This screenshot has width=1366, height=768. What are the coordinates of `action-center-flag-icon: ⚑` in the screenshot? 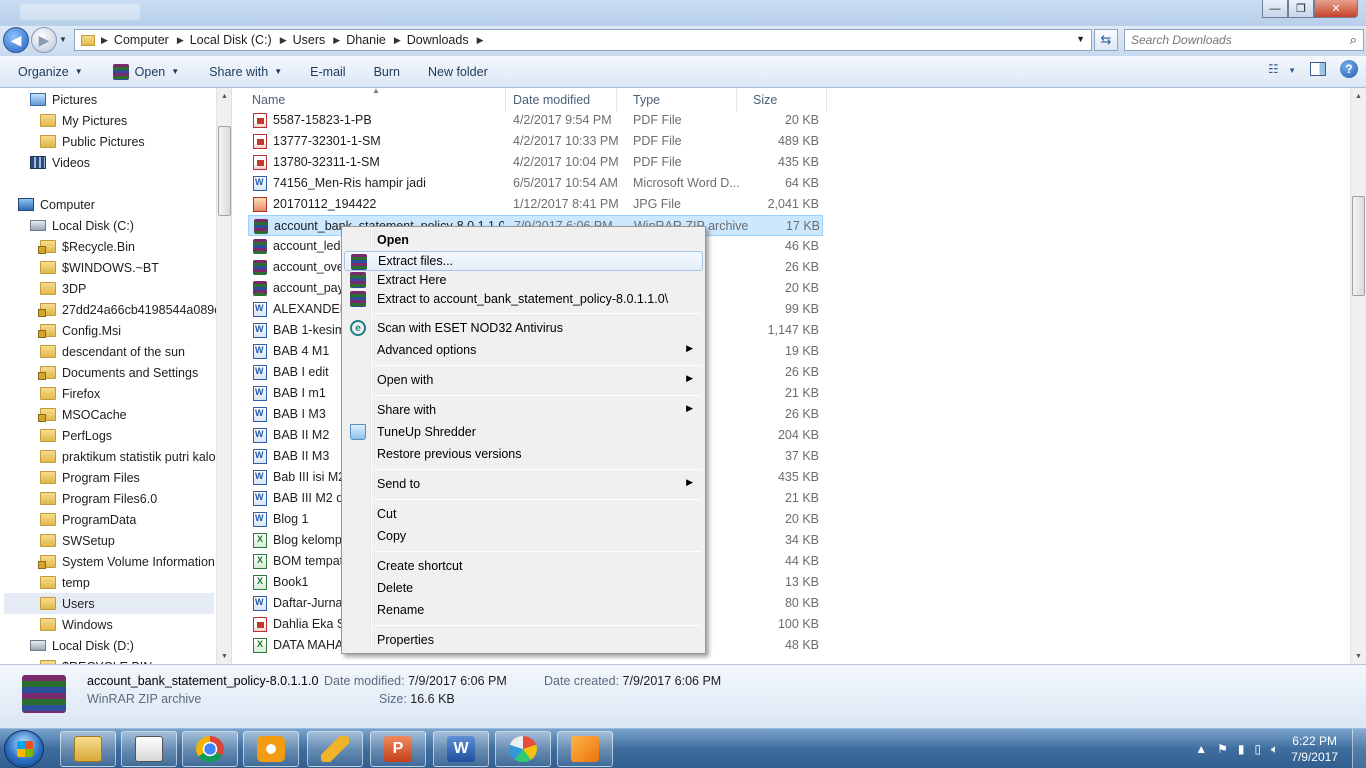 It's located at (1222, 749).